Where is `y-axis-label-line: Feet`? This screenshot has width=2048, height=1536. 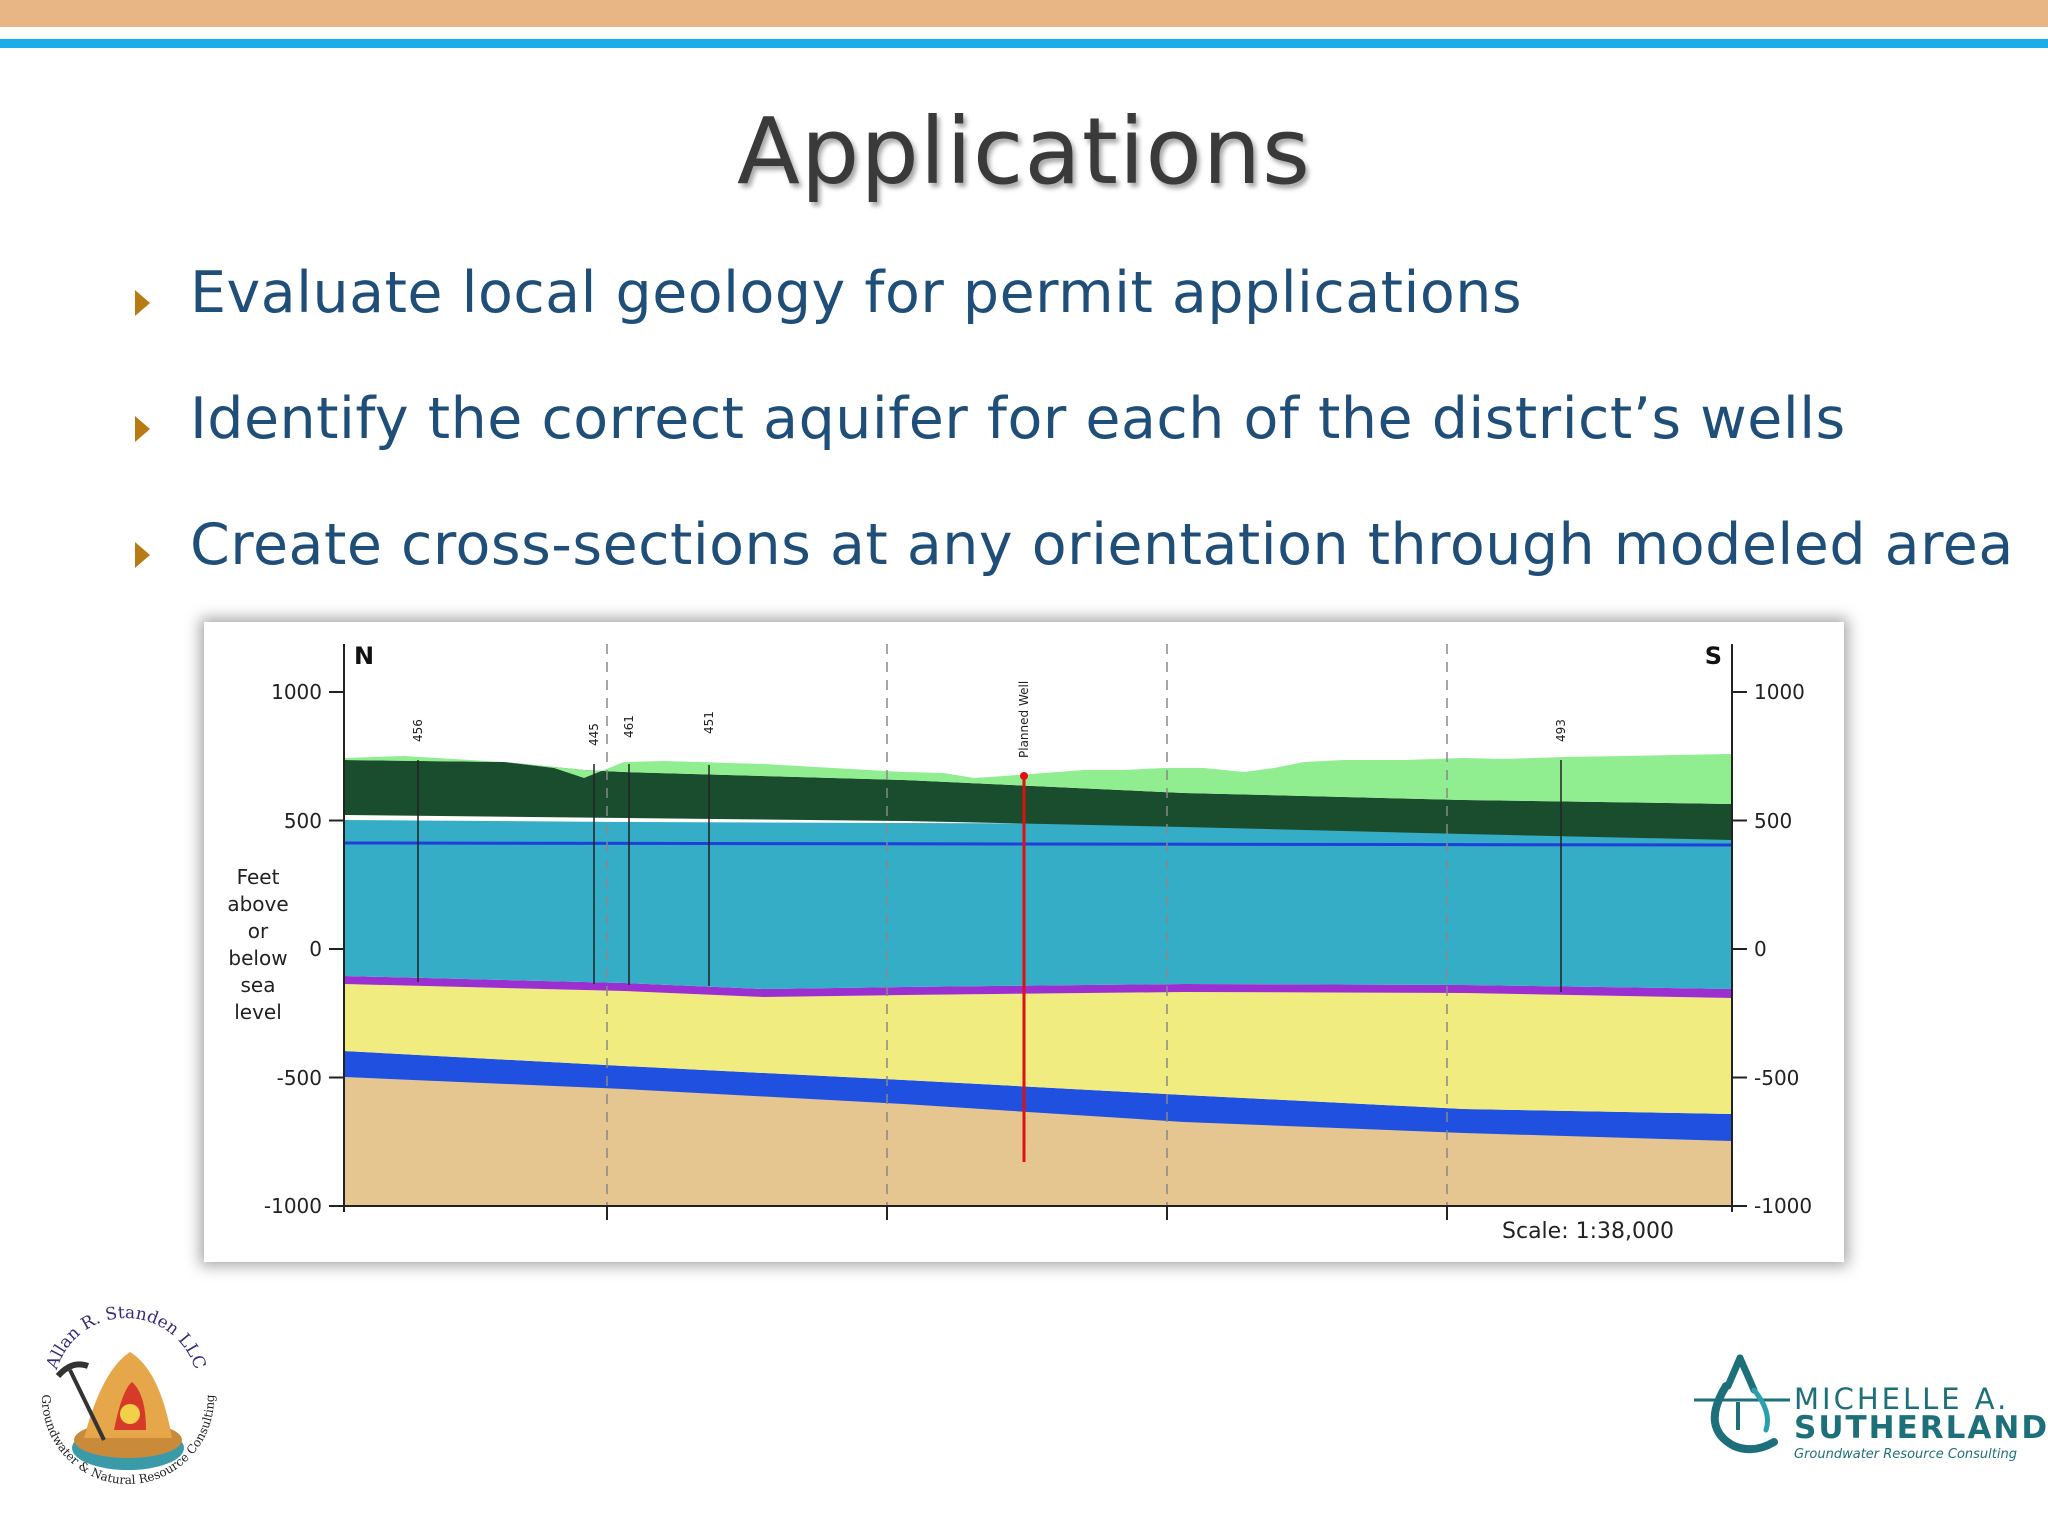
y-axis-label-line: Feet is located at coordinates (258, 877).